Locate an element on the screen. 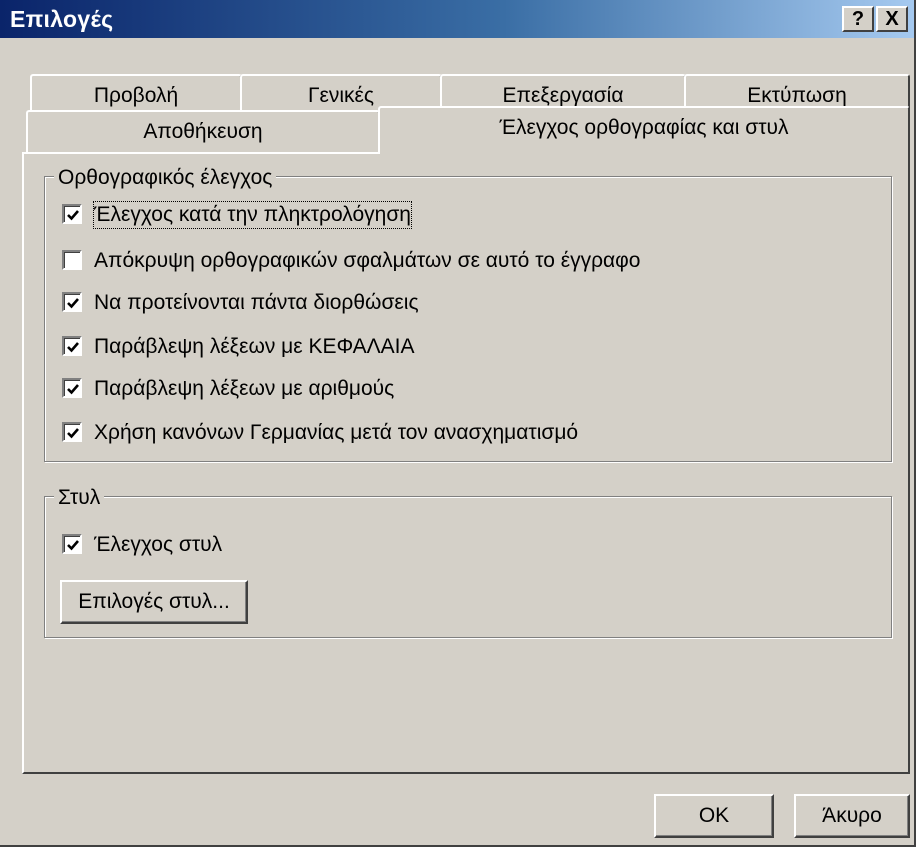  tab-save: Αποθήκευση is located at coordinates (203, 132).